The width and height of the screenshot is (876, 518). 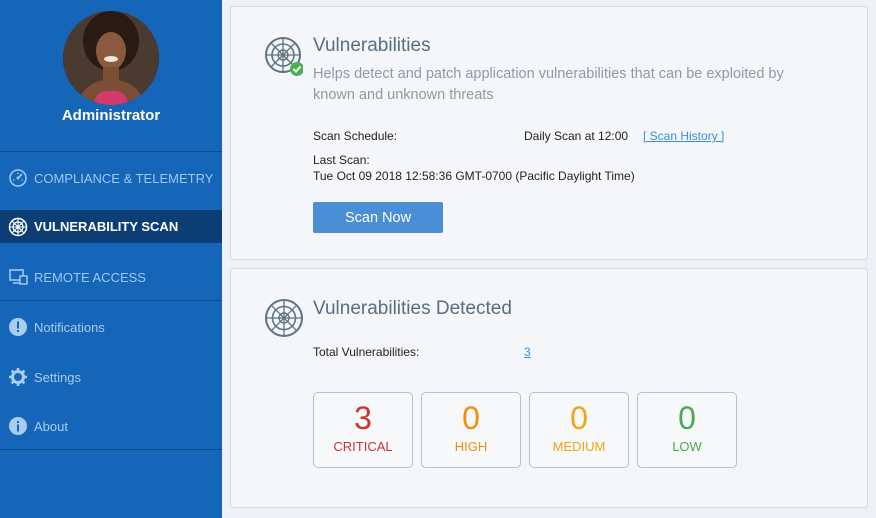 I want to click on nav-remote-access: REMOTE ACCESS, so click(x=111, y=277).